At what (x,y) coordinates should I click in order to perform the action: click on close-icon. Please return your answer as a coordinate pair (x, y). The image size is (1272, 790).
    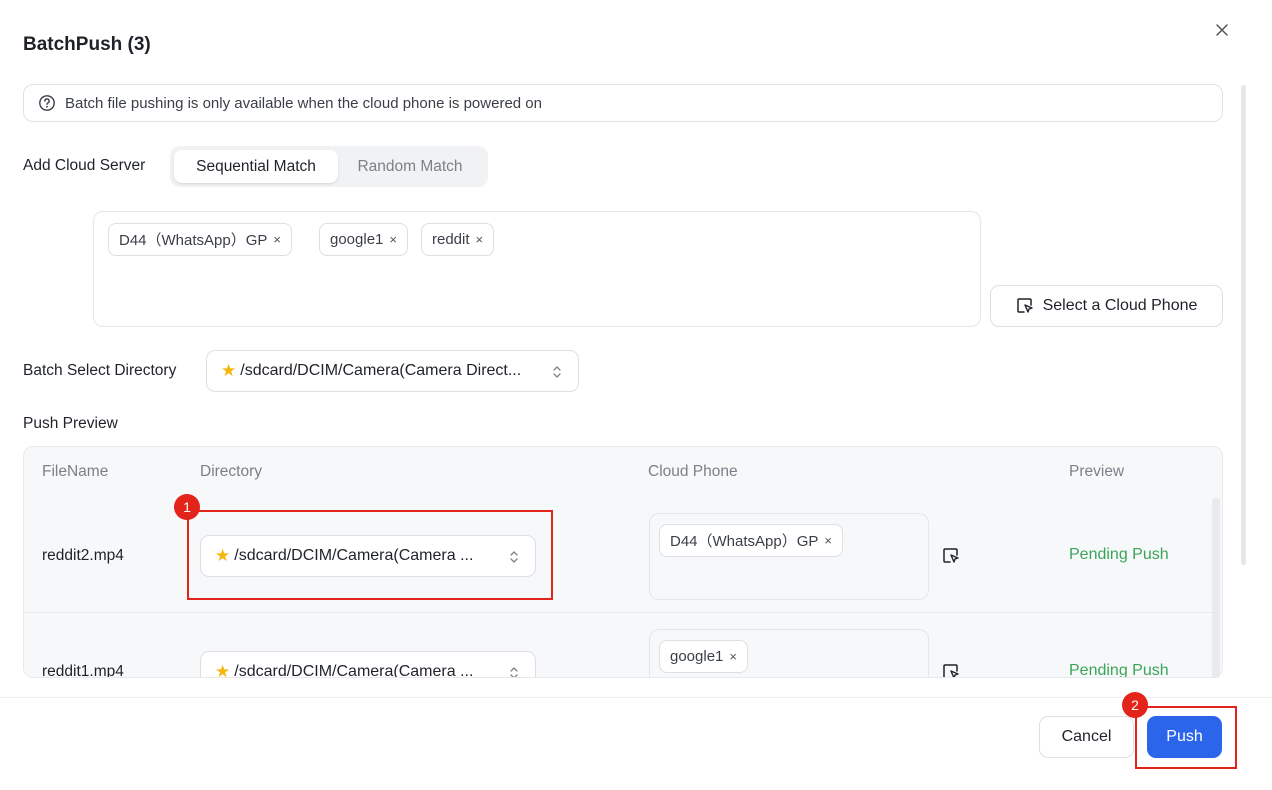
    Looking at the image, I should click on (1222, 30).